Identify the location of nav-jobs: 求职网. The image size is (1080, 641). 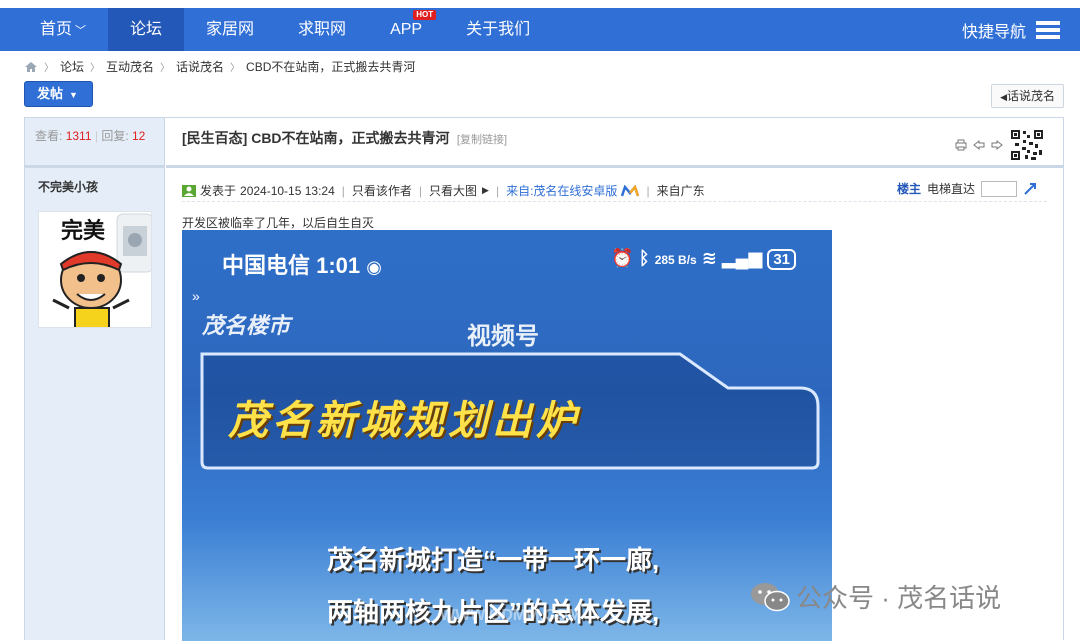
(322, 29).